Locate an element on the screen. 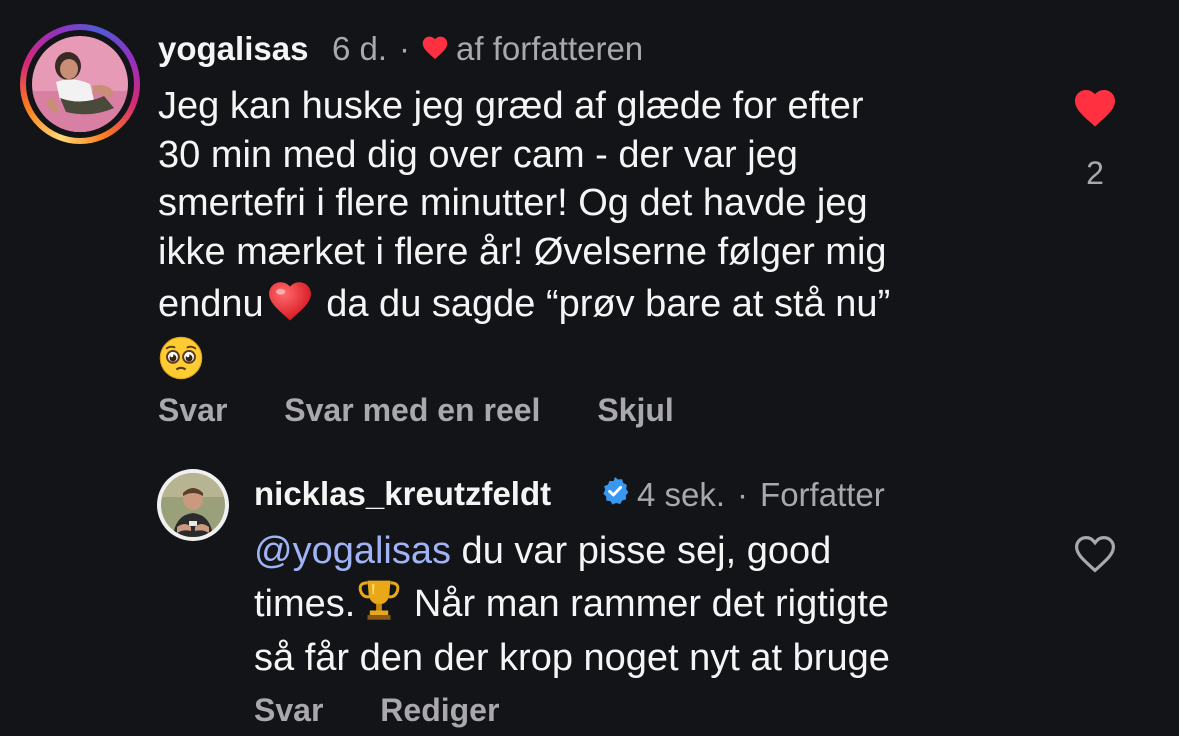 Image resolution: width=1179 pixels, height=736 pixels. comment-text-fragment: du var pisse sej, good is located at coordinates (641, 551).